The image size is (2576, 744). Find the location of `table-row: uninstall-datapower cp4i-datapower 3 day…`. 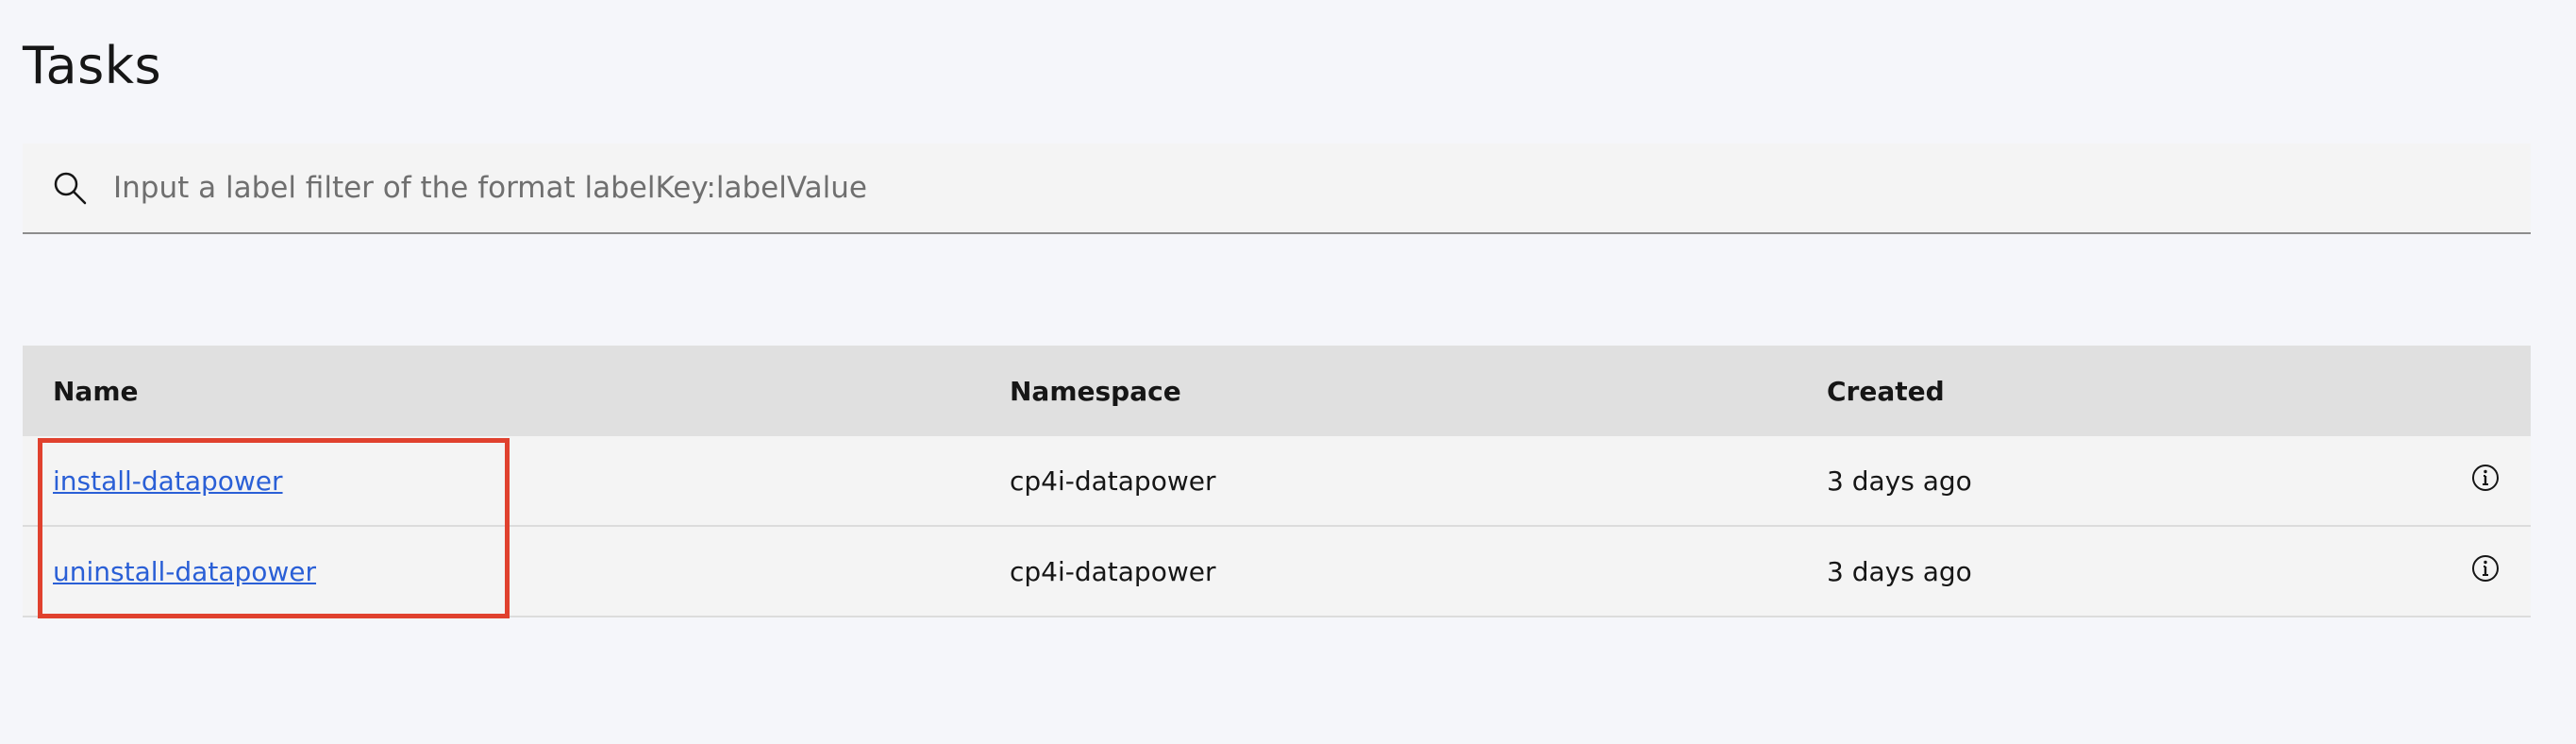

table-row: uninstall-datapower cp4i-datapower 3 day… is located at coordinates (1277, 572).